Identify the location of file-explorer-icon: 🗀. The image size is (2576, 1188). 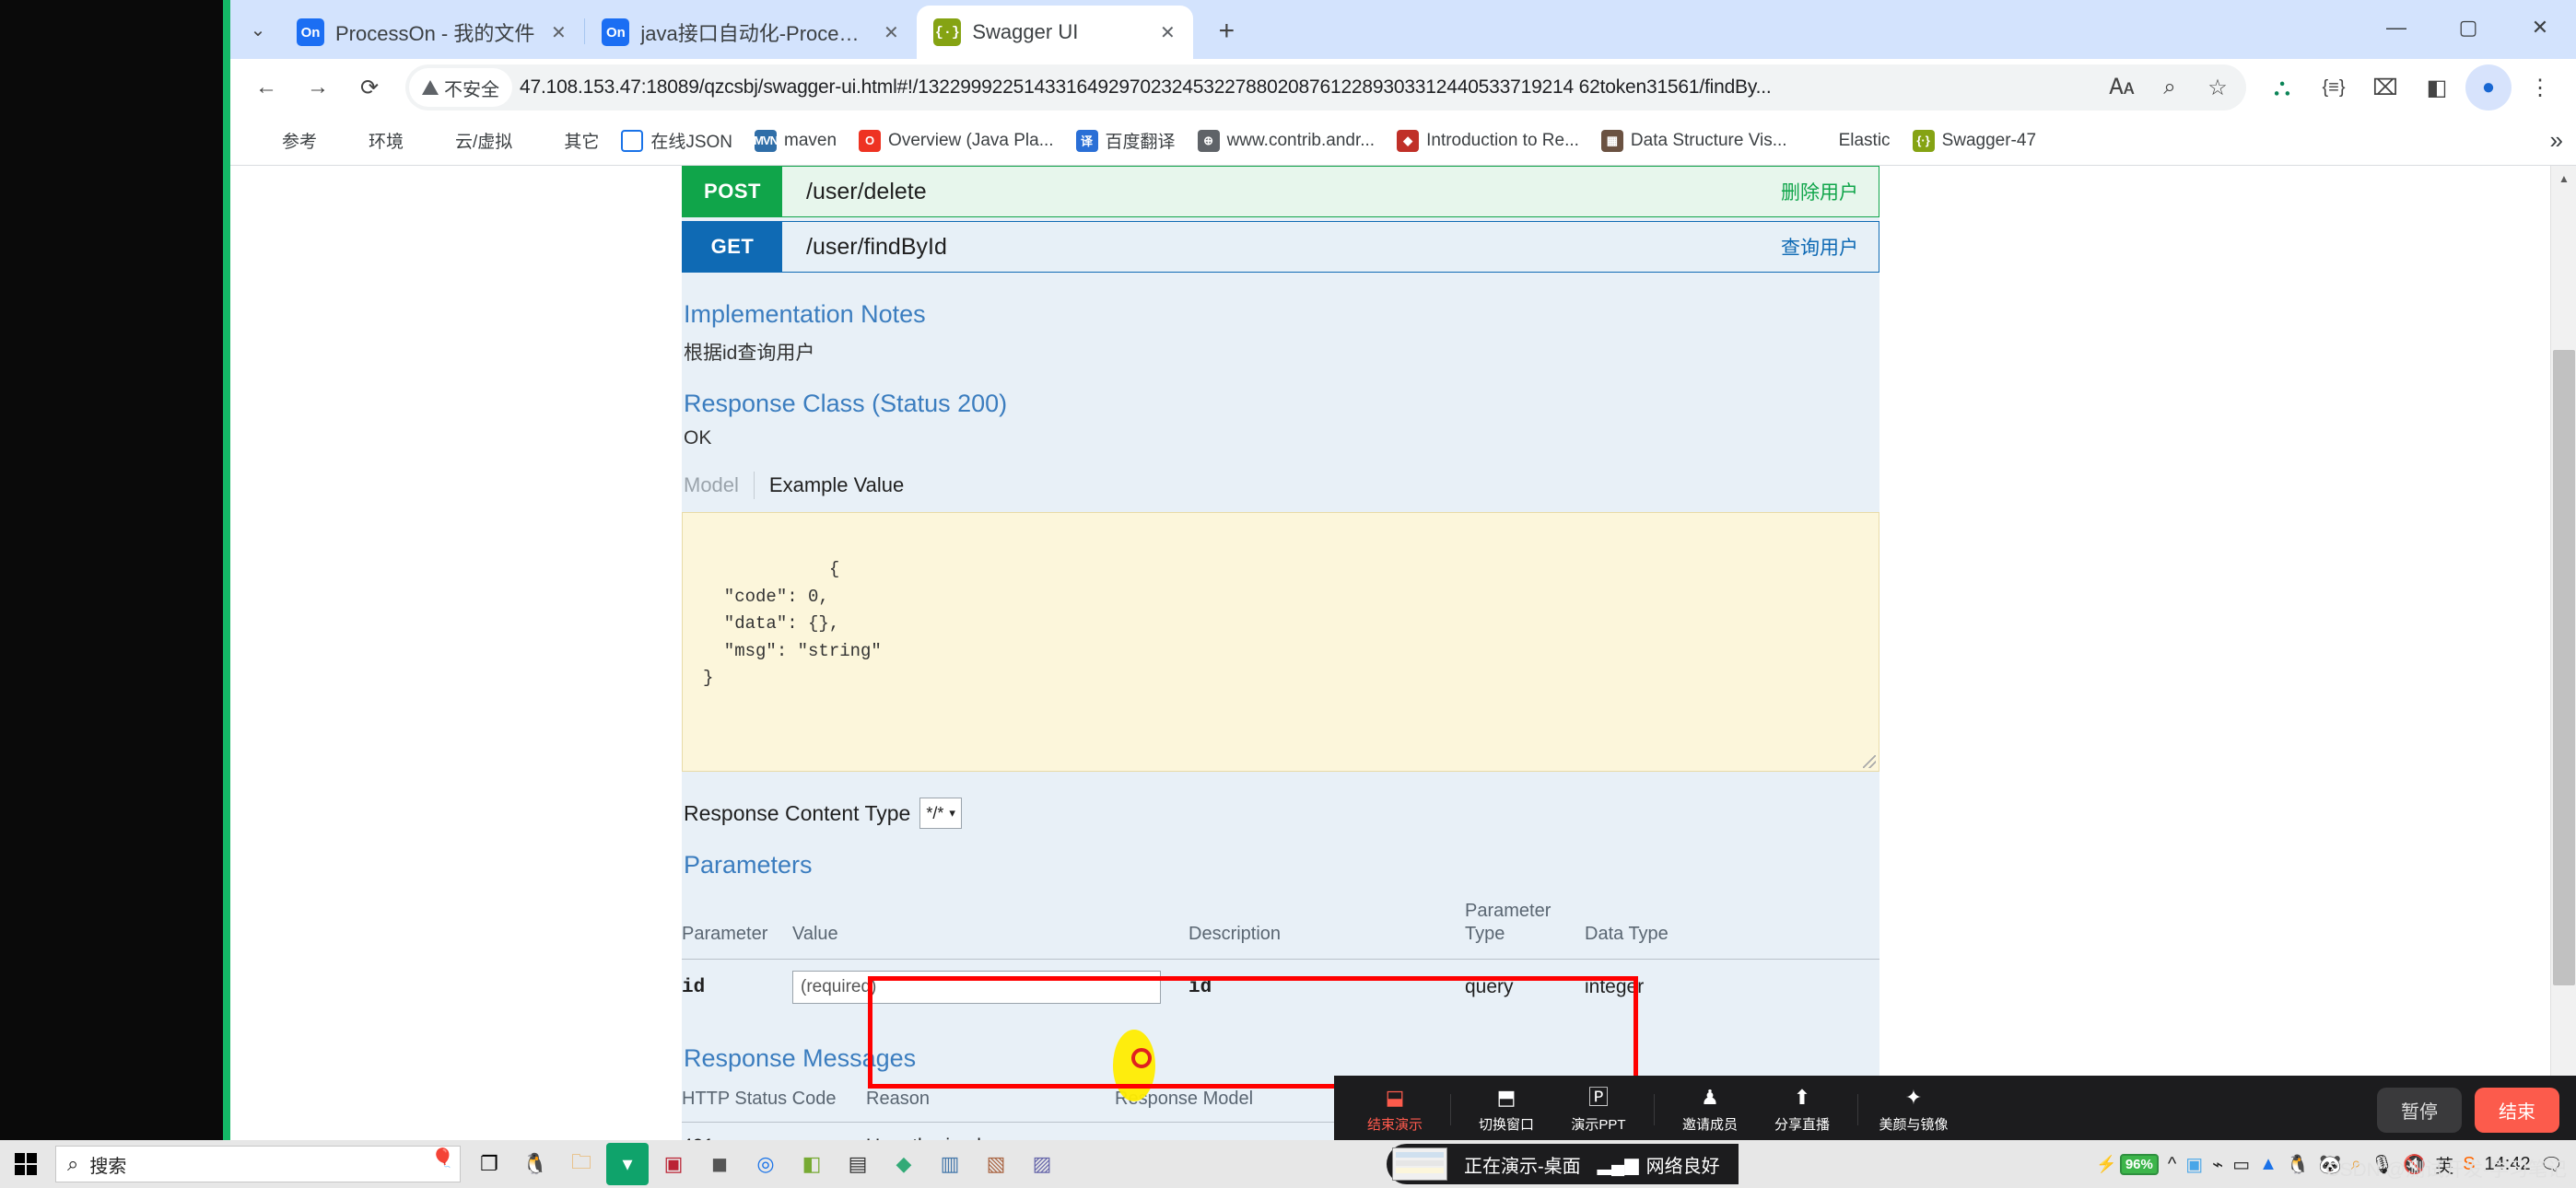
(581, 1164).